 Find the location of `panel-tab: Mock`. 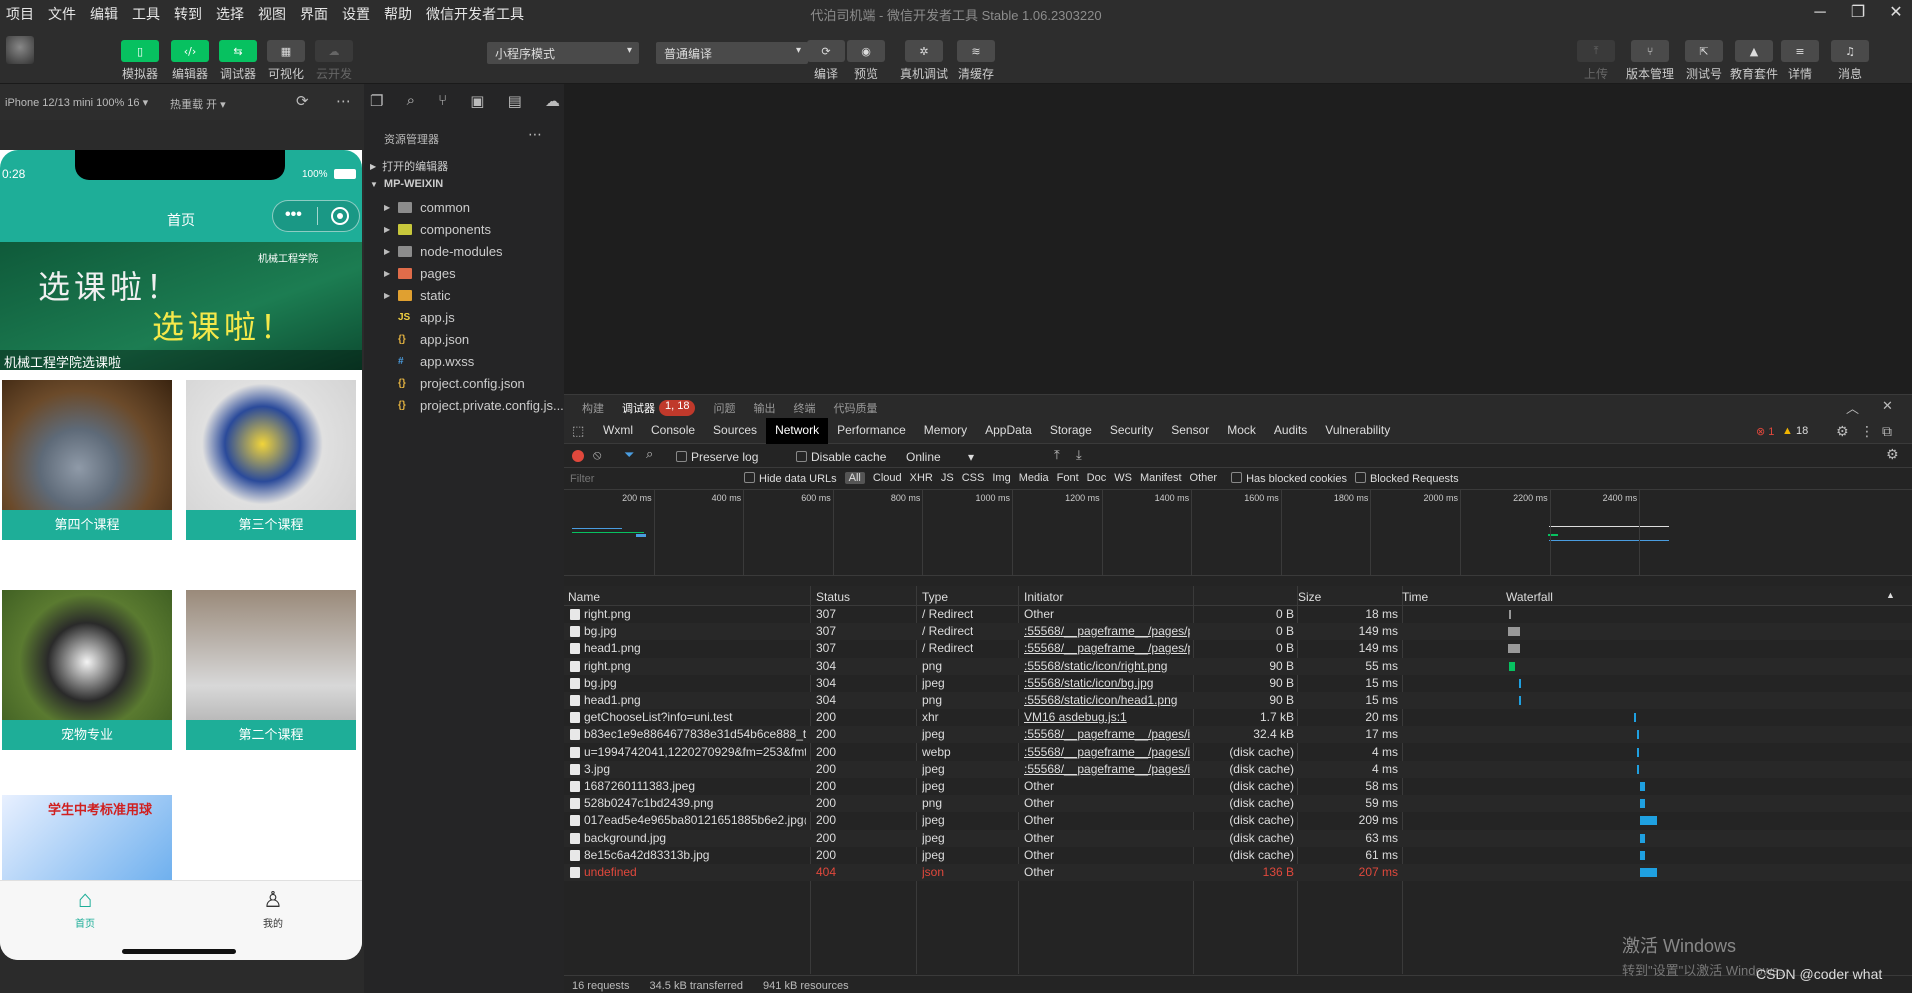

panel-tab: Mock is located at coordinates (1241, 431).